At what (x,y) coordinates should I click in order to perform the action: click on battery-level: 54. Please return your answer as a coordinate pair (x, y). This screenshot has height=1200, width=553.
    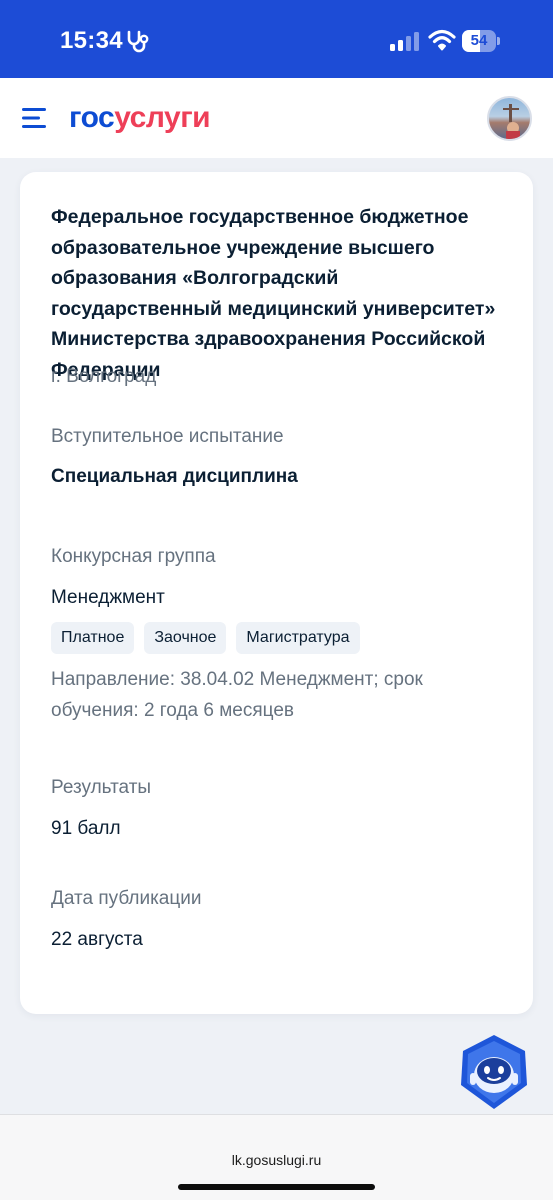
    Looking at the image, I should click on (479, 40).